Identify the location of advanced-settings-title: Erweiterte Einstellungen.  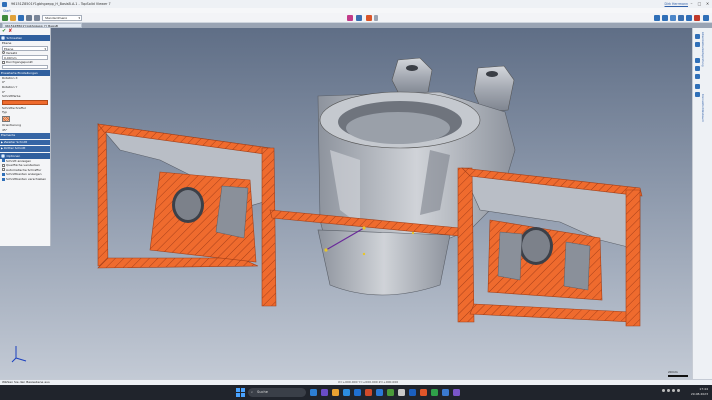
(19, 72).